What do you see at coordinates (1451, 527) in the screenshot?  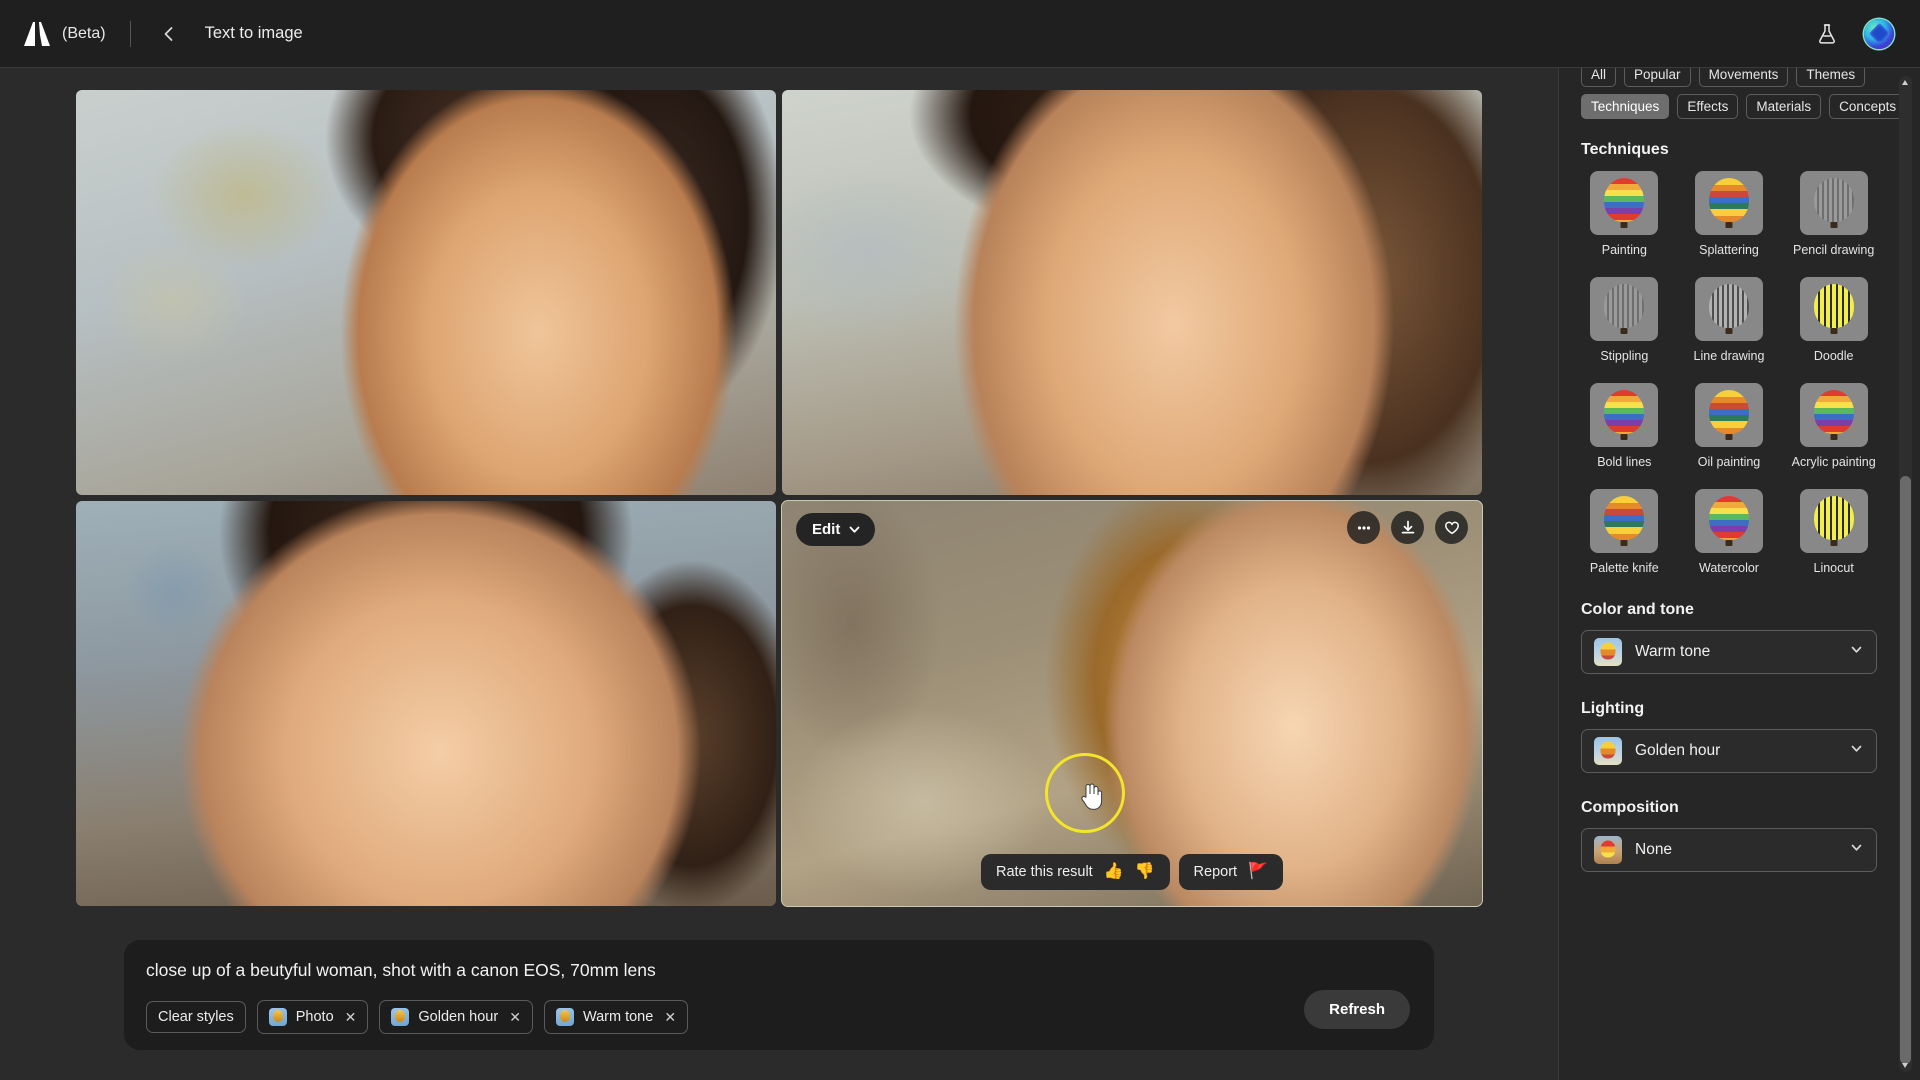 I see `heart-icon` at bounding box center [1451, 527].